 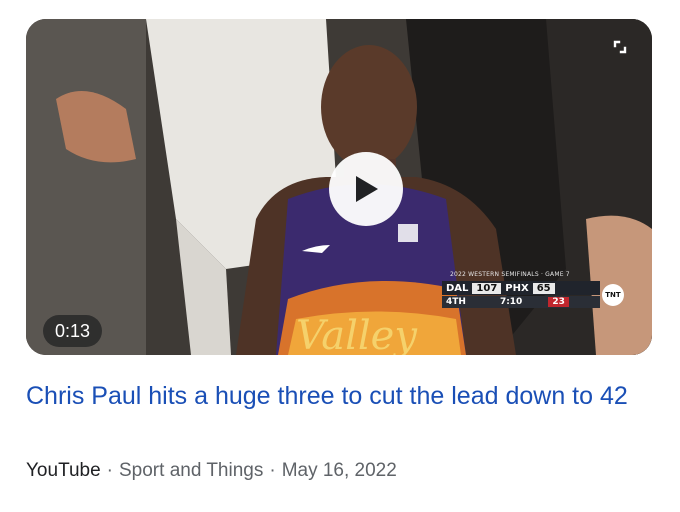 I want to click on away-team: DAL, so click(x=457, y=288).